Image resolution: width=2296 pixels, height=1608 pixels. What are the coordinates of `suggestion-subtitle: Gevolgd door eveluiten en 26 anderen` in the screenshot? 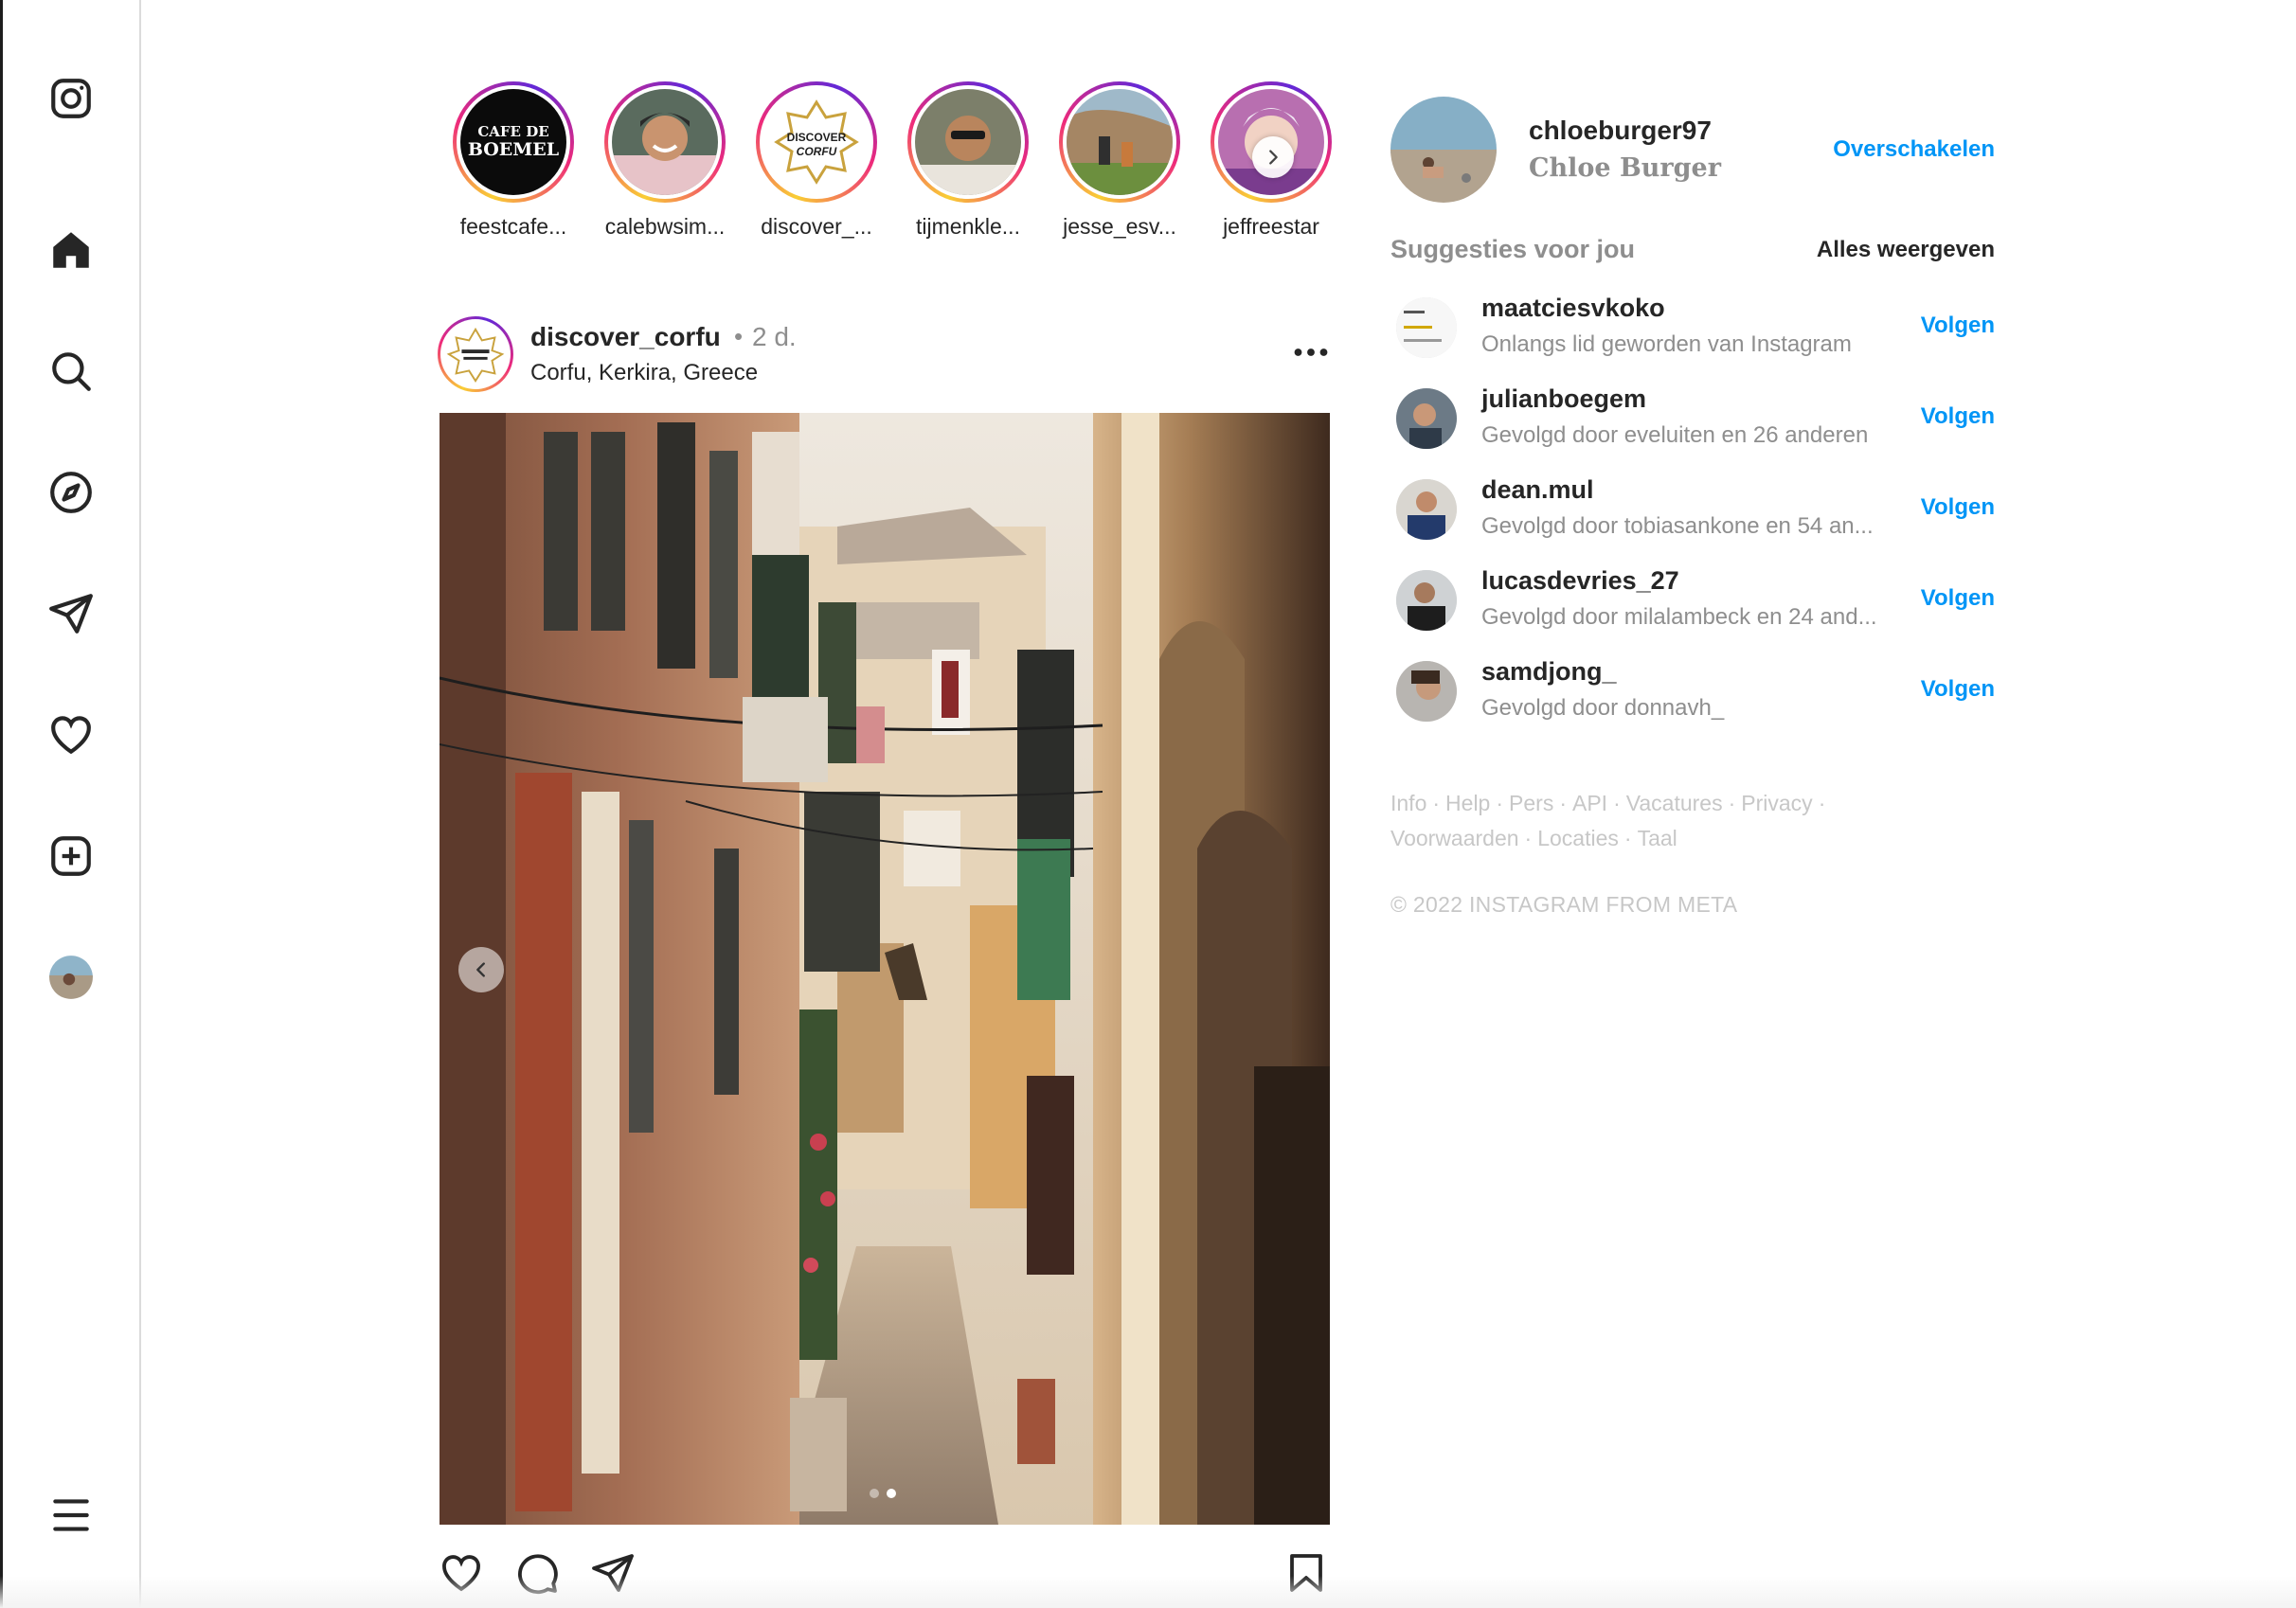 It's located at (1675, 435).